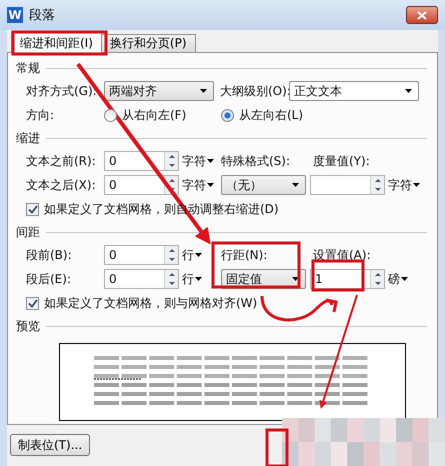 This screenshot has width=445, height=466. Describe the element at coordinates (347, 185) in the screenshot. I see `number-field` at that location.